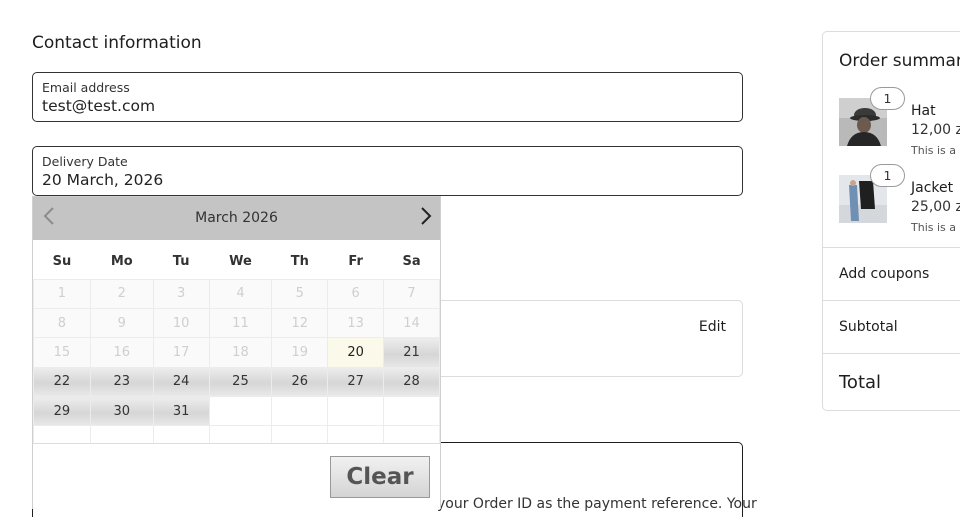  What do you see at coordinates (411, 352) in the screenshot?
I see `calendar-day: 21` at bounding box center [411, 352].